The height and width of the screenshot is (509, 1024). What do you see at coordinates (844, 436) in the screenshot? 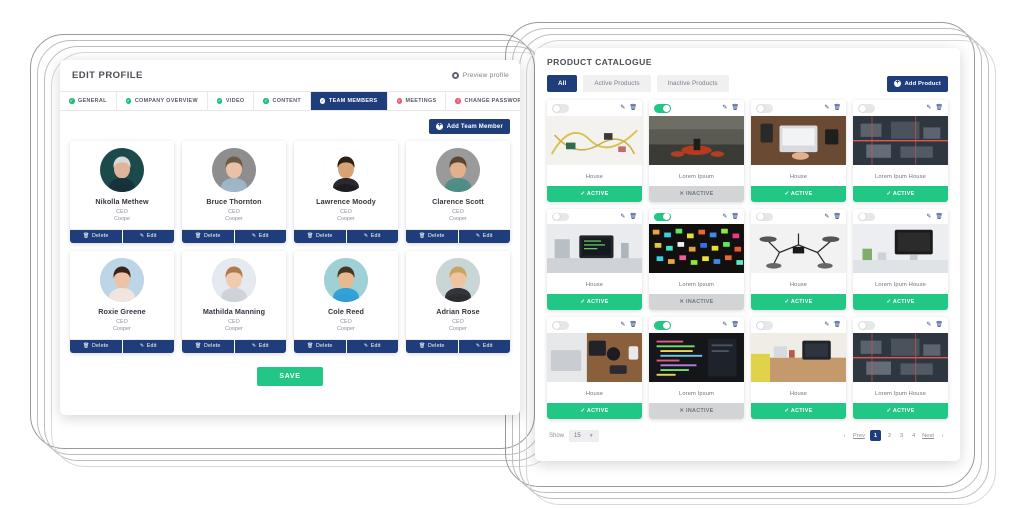
I see `prev-arrow-icon: ‹` at bounding box center [844, 436].